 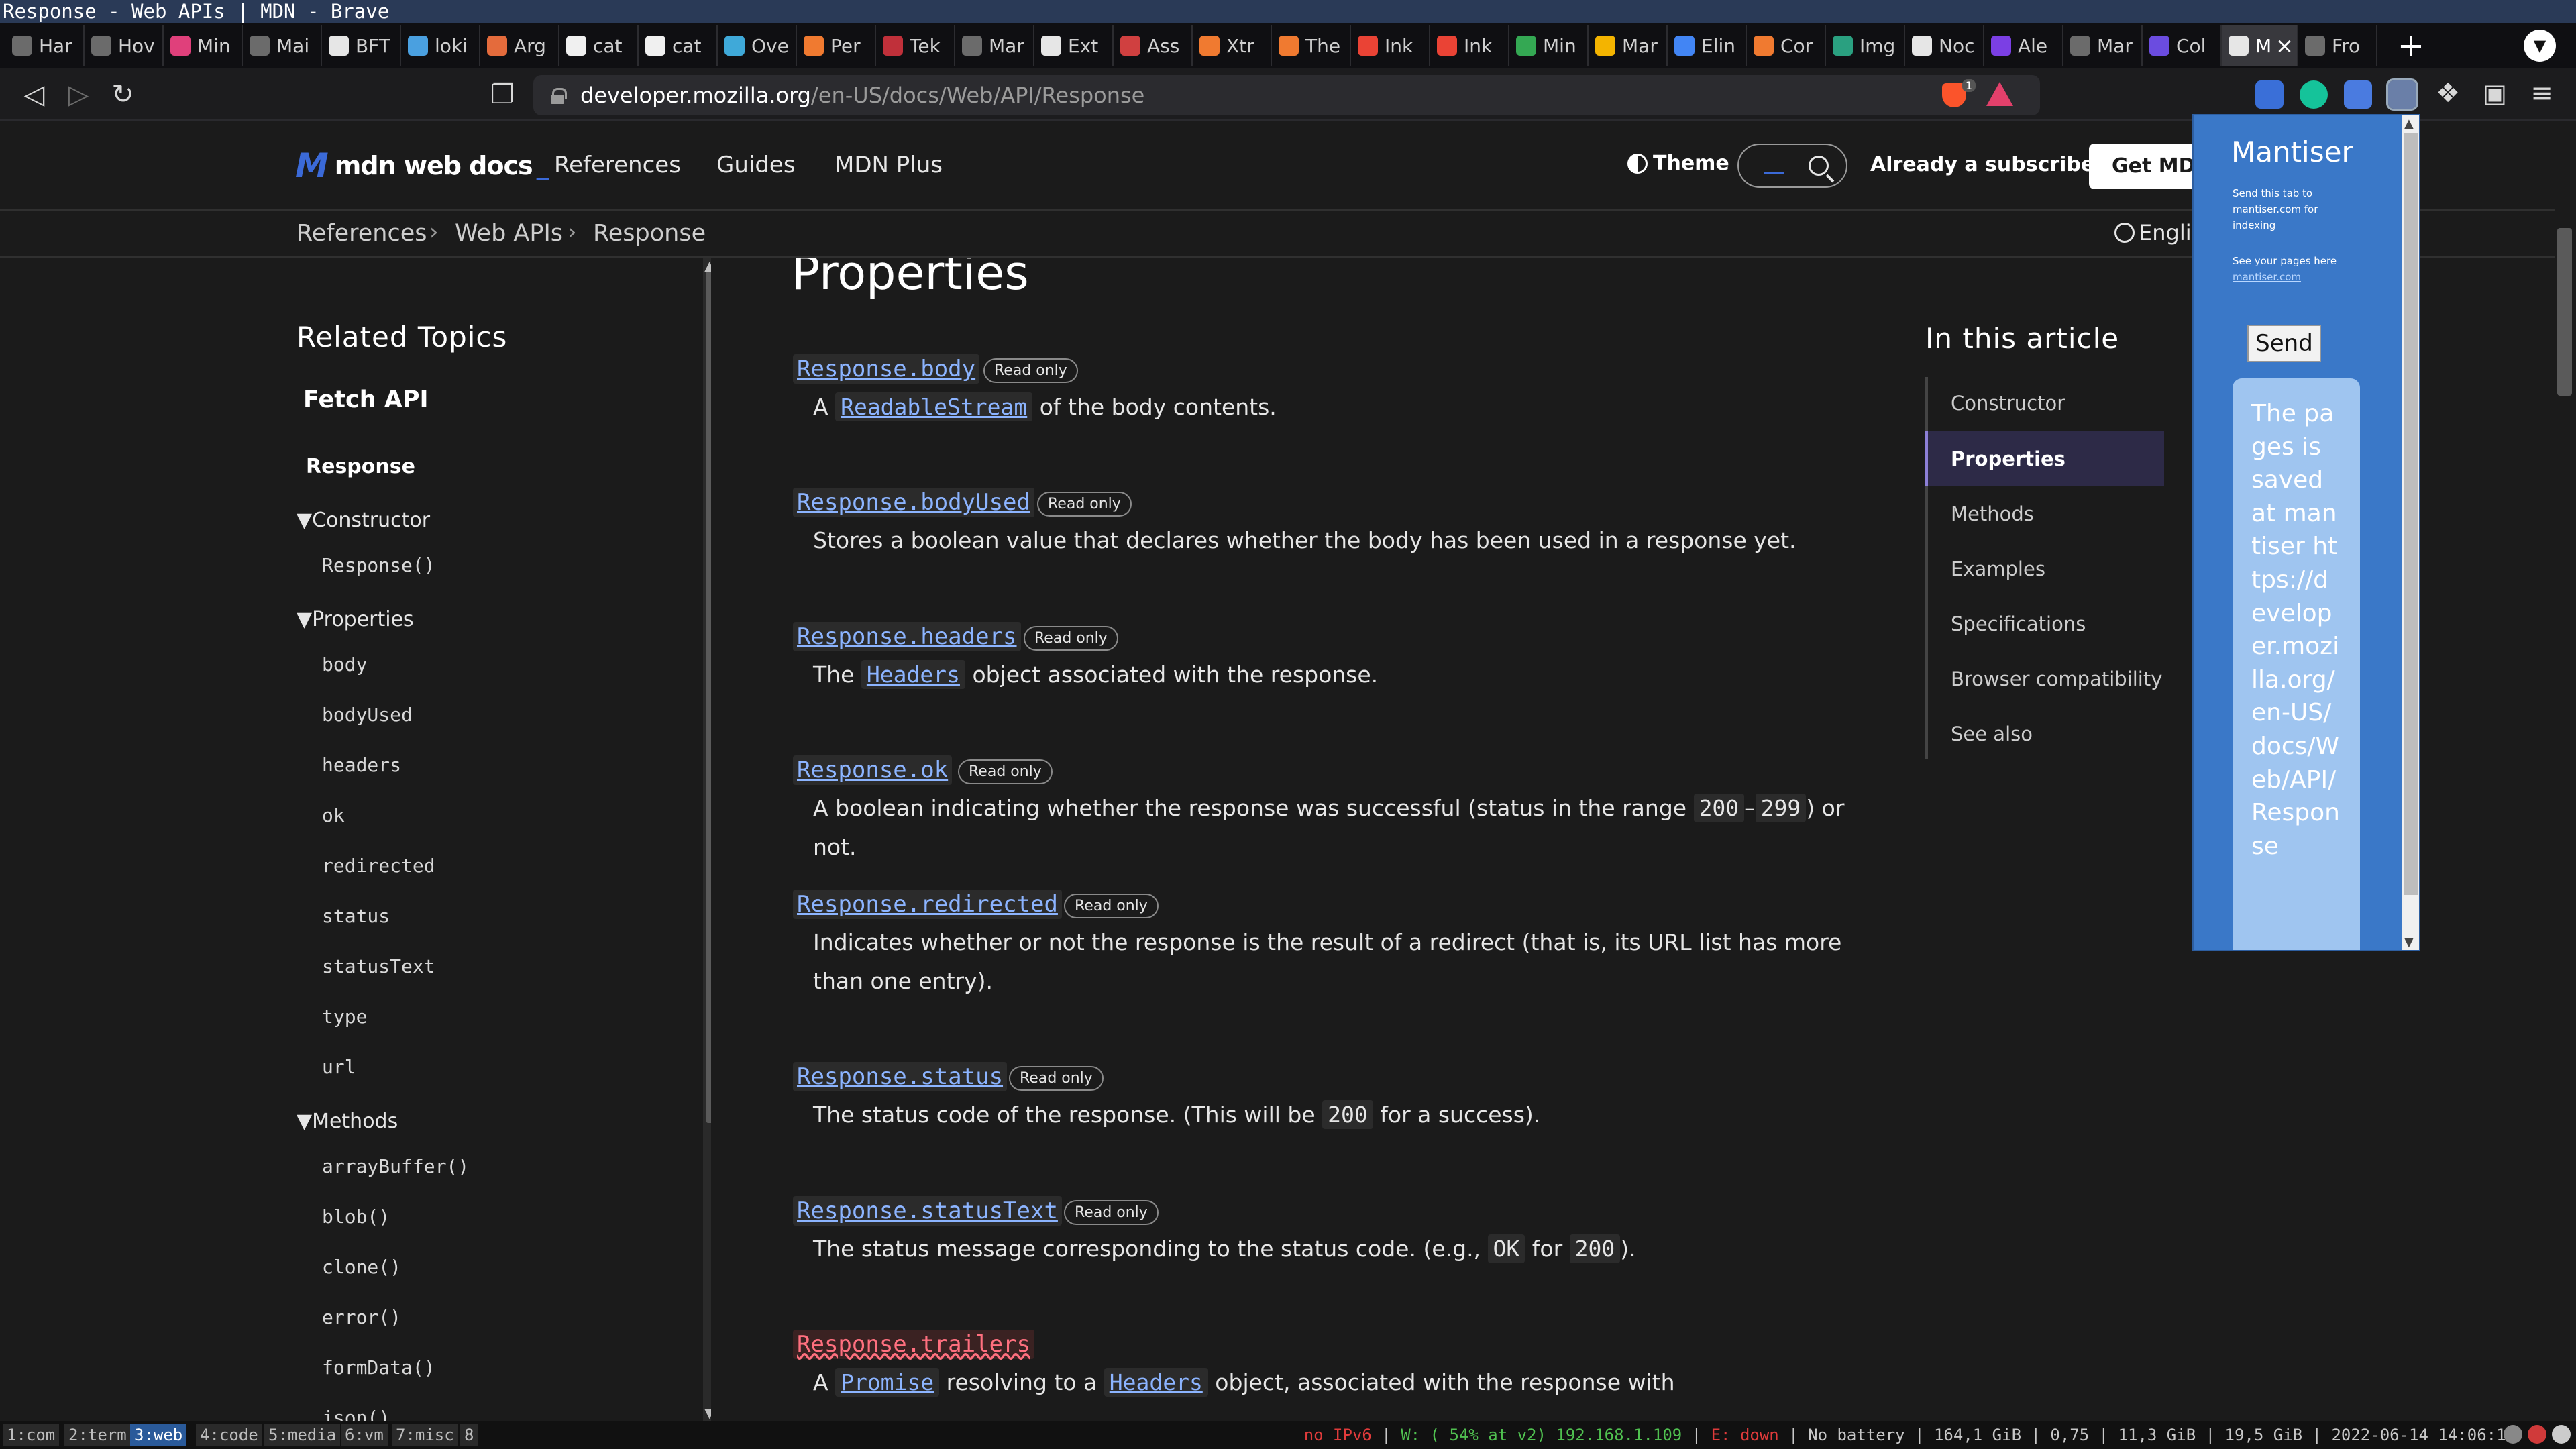 I want to click on sidebar-interface: Response, so click(x=360, y=466).